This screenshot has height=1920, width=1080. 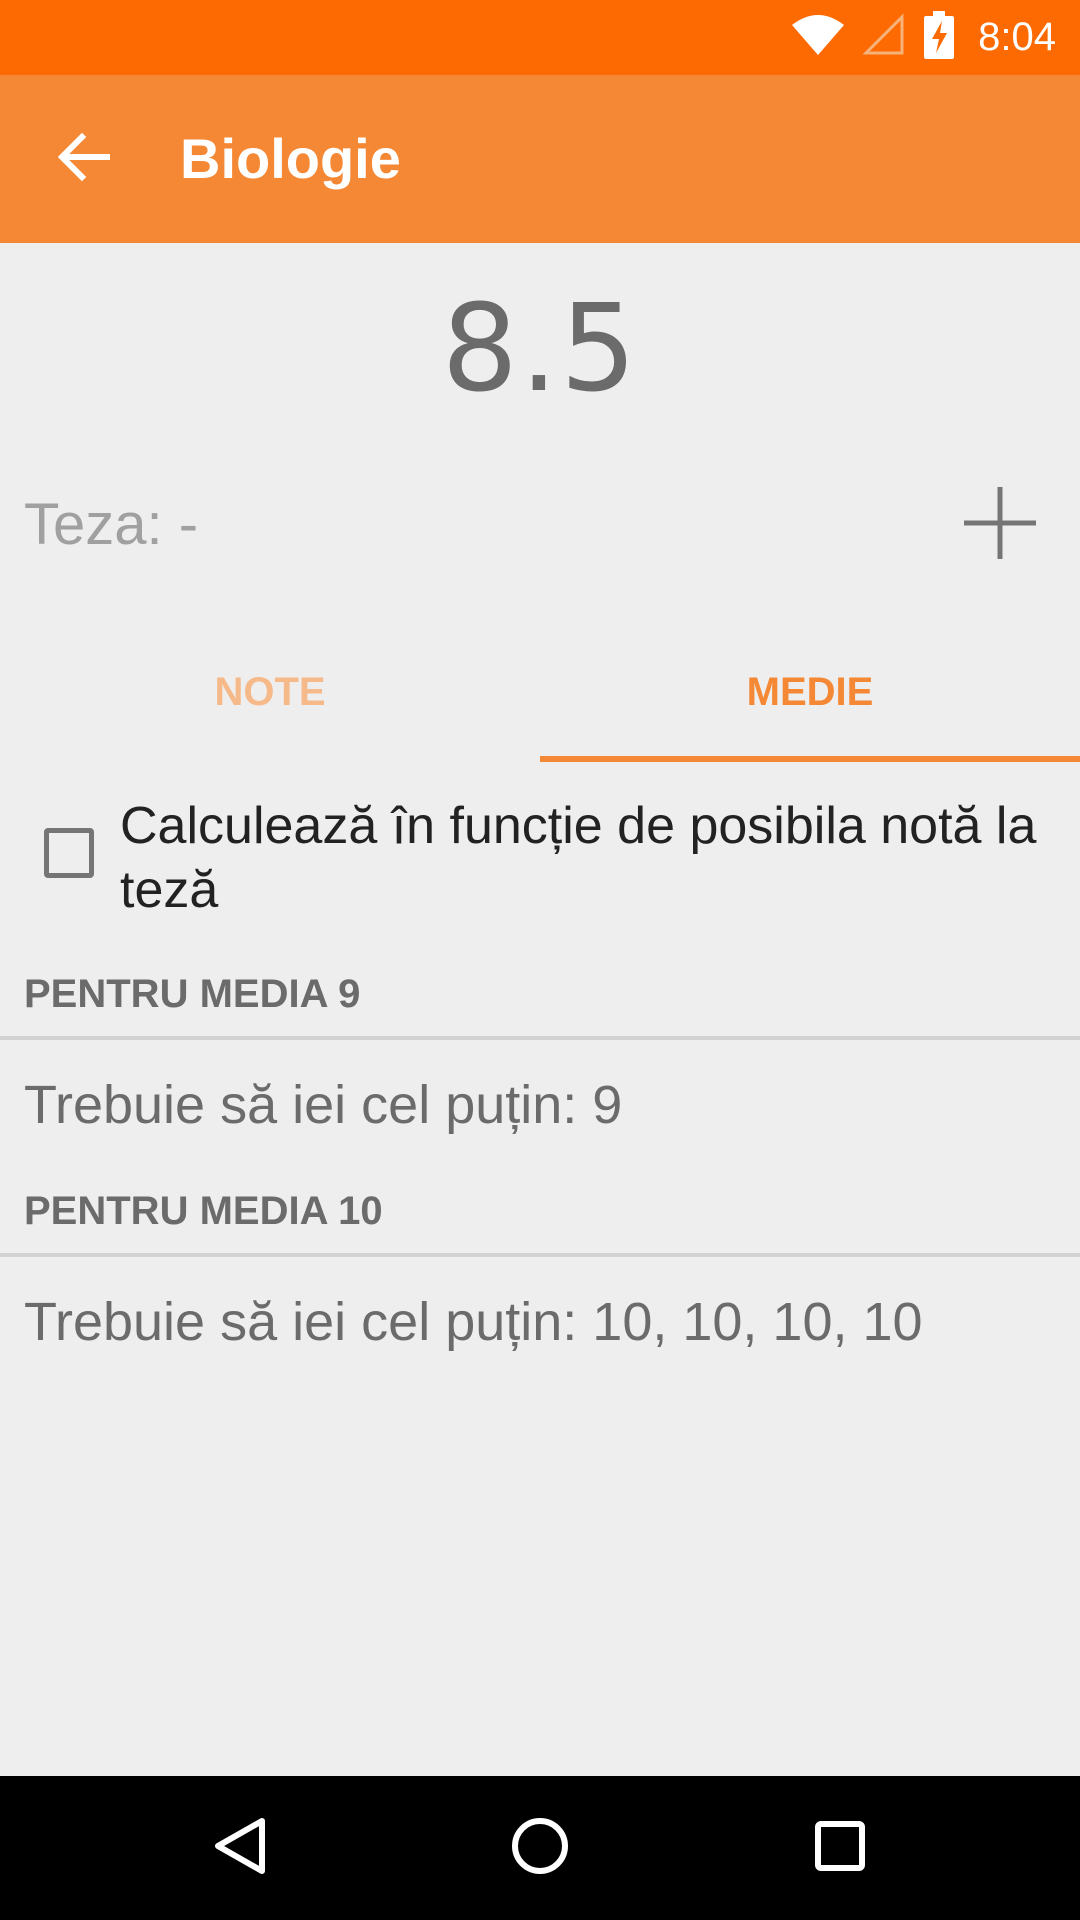 I want to click on section-header-media-9: PENTRU MEDIA 9, so click(x=192, y=994).